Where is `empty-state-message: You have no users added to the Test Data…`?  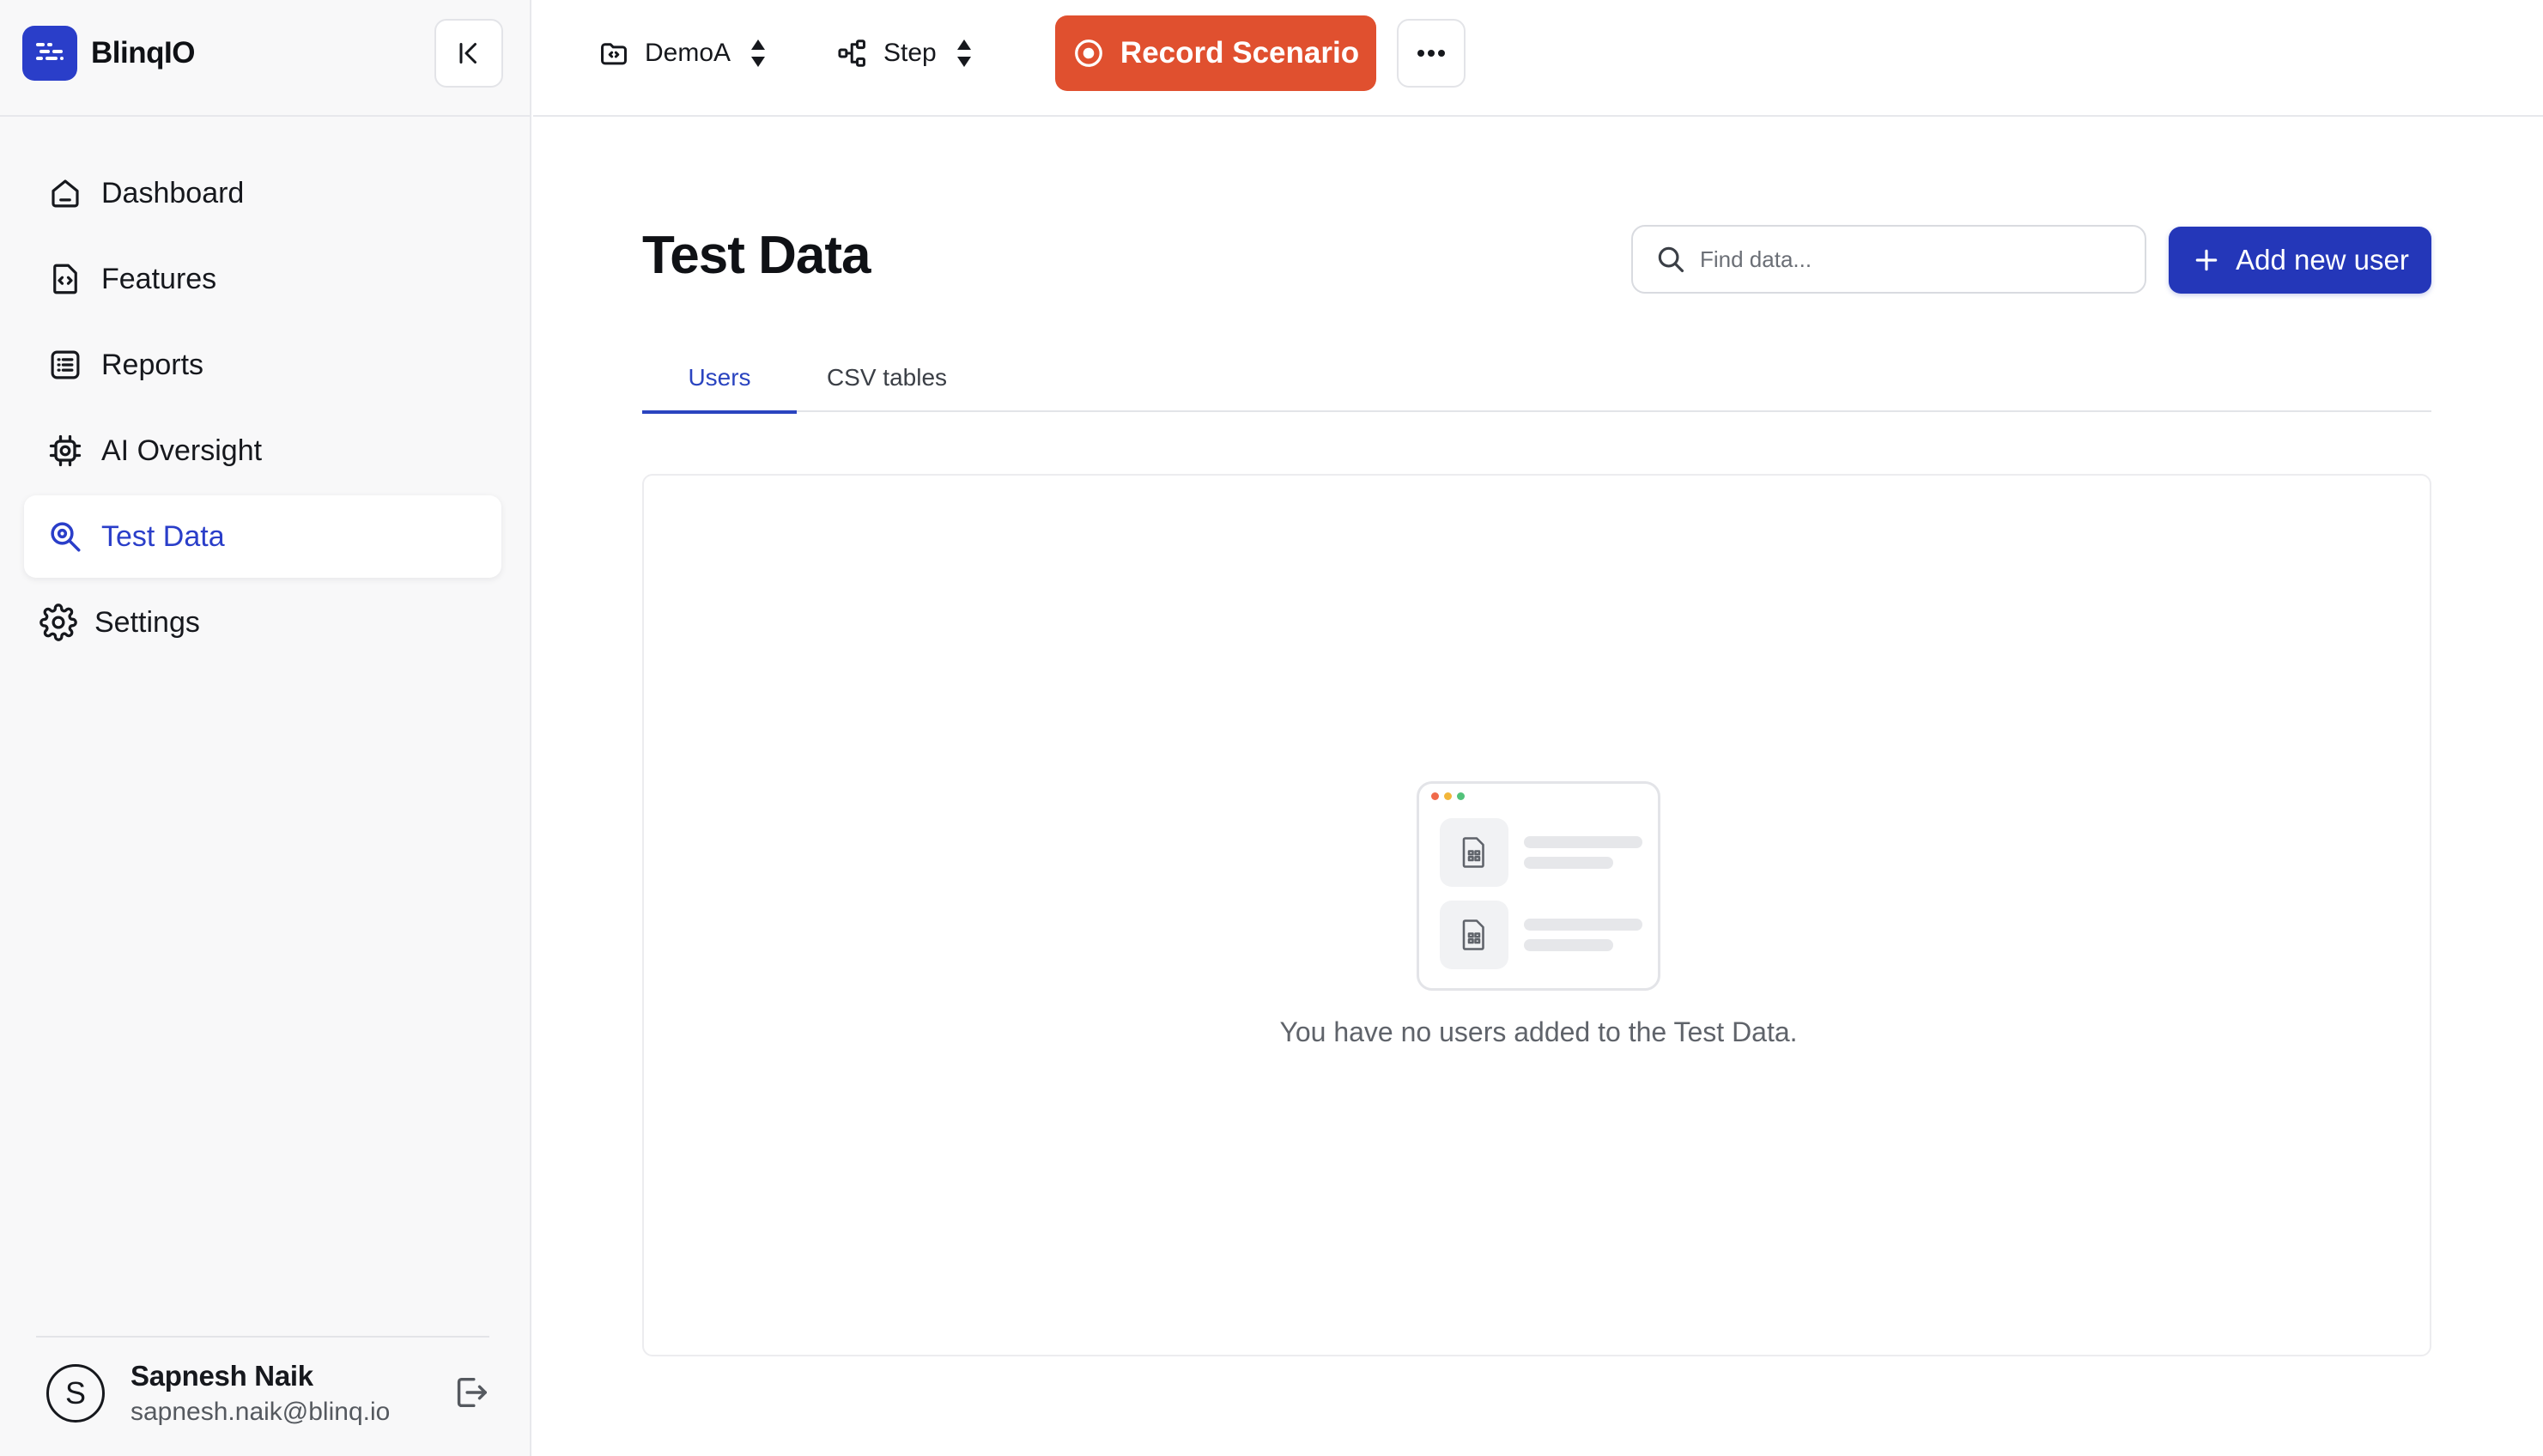 empty-state-message: You have no users added to the Test Data… is located at coordinates (1539, 1031).